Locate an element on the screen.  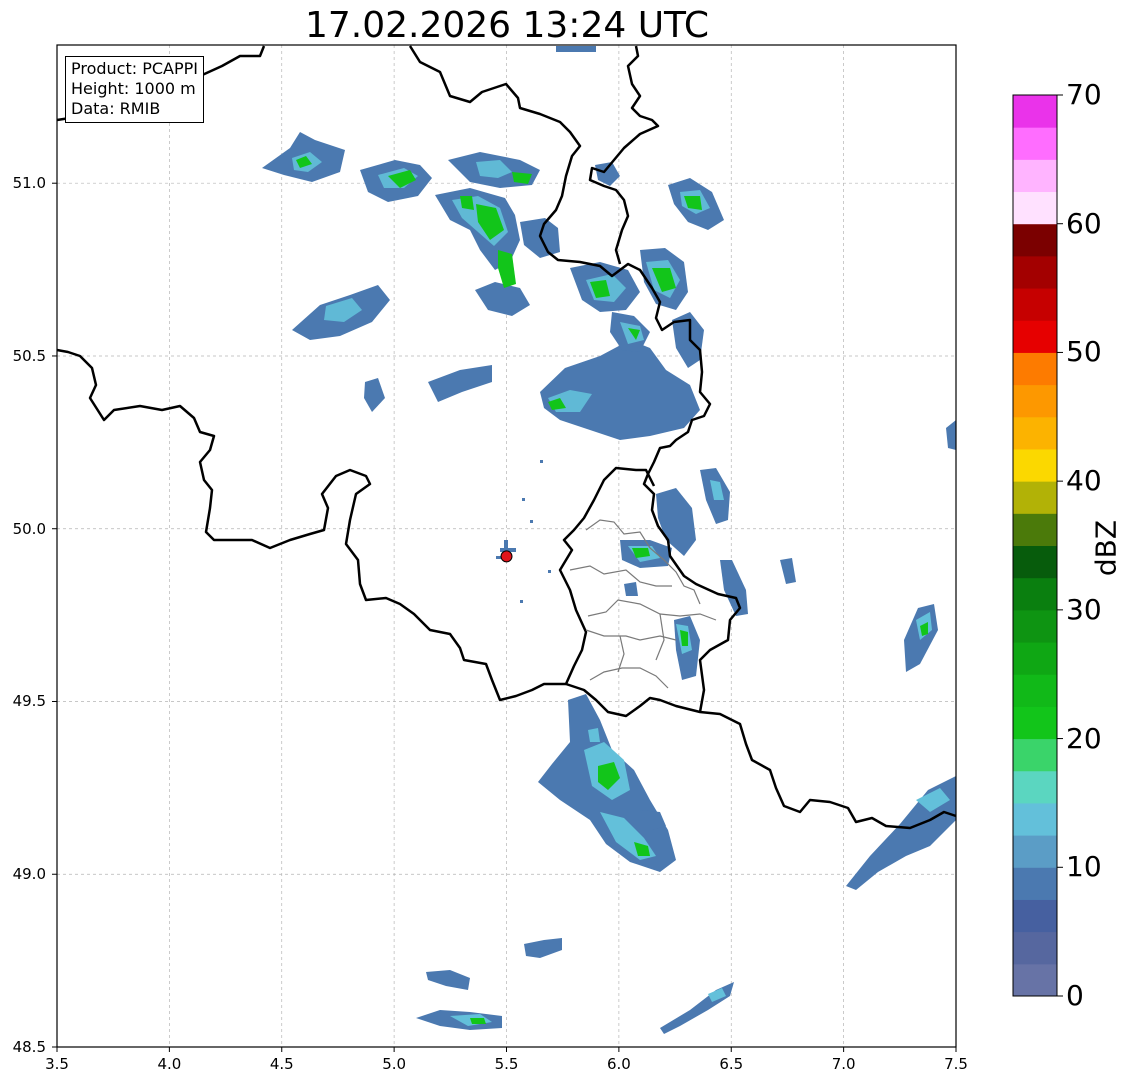
height-text: Height: 1000 m is located at coordinates (133, 88).